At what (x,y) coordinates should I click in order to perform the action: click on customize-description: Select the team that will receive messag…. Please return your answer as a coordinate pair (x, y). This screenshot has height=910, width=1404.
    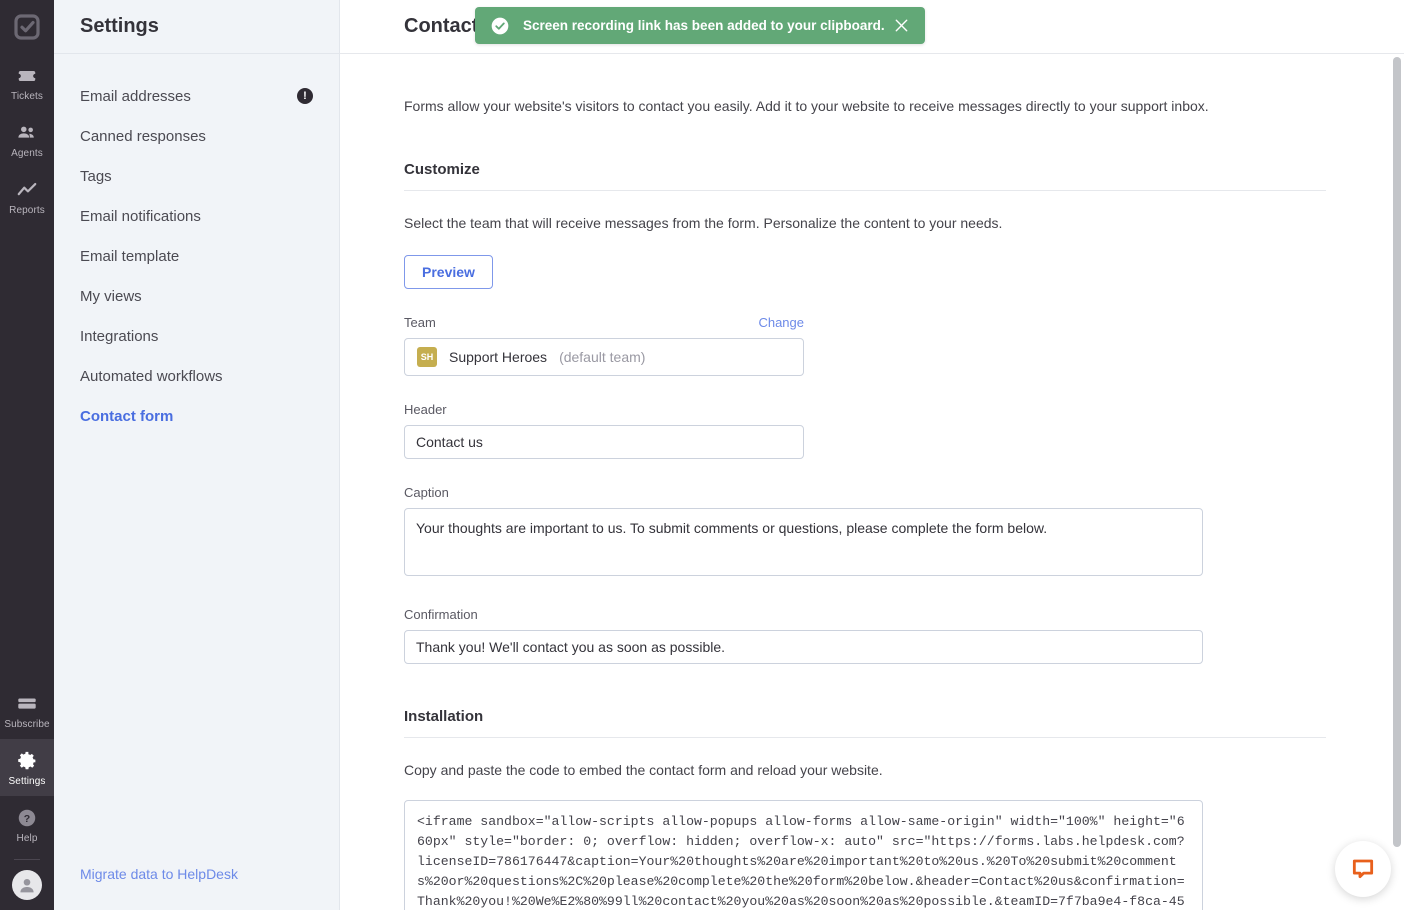
    Looking at the image, I should click on (703, 223).